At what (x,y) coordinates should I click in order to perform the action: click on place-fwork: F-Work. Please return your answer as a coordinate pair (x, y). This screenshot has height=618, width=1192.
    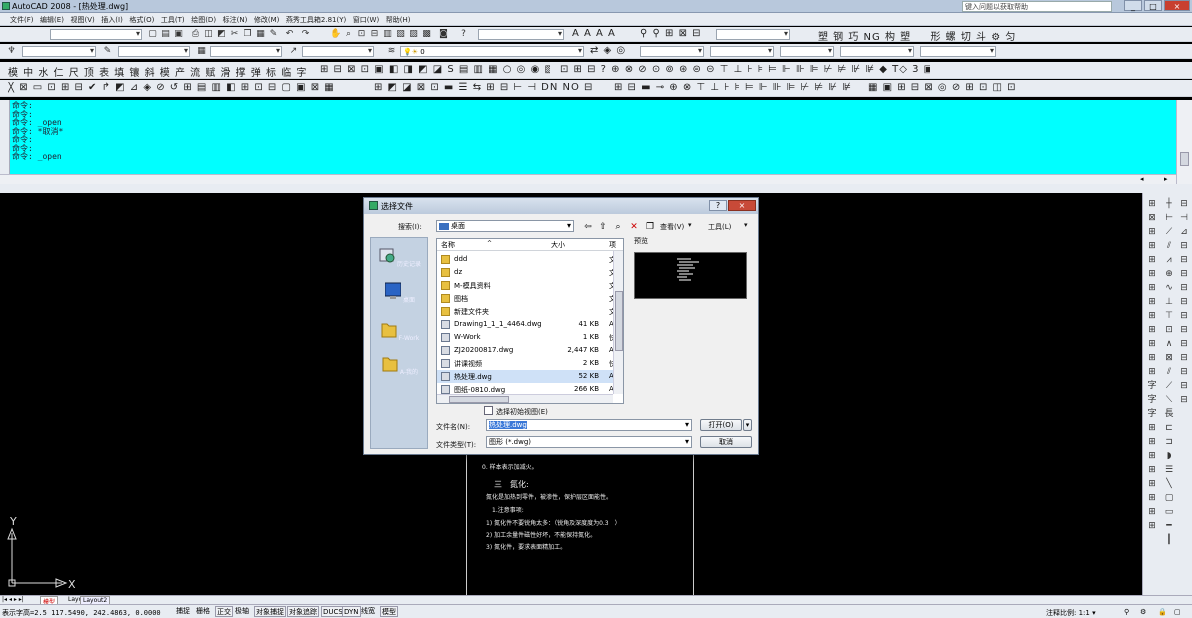
    Looking at the image, I should click on (400, 331).